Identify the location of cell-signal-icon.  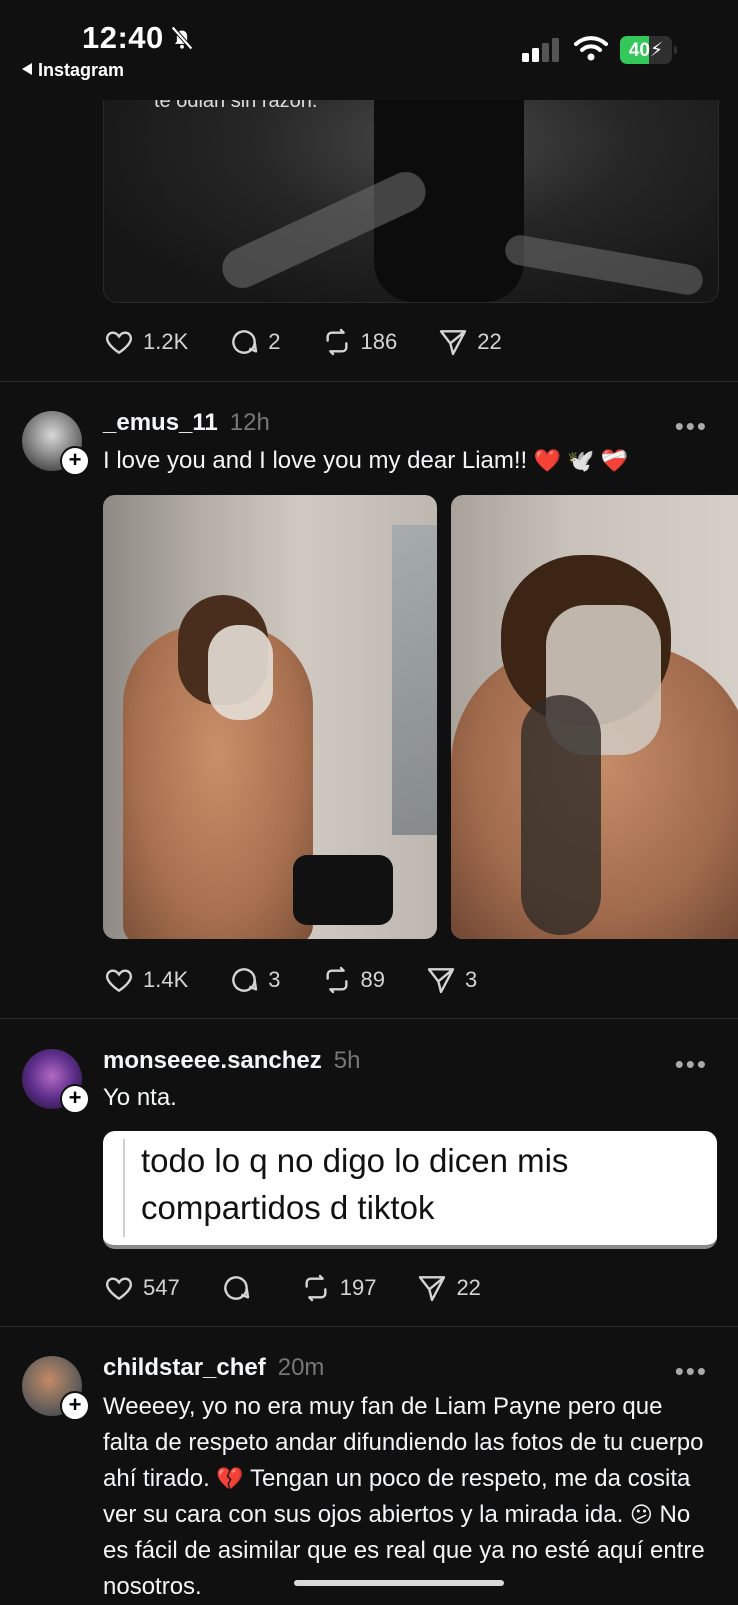
(540, 50).